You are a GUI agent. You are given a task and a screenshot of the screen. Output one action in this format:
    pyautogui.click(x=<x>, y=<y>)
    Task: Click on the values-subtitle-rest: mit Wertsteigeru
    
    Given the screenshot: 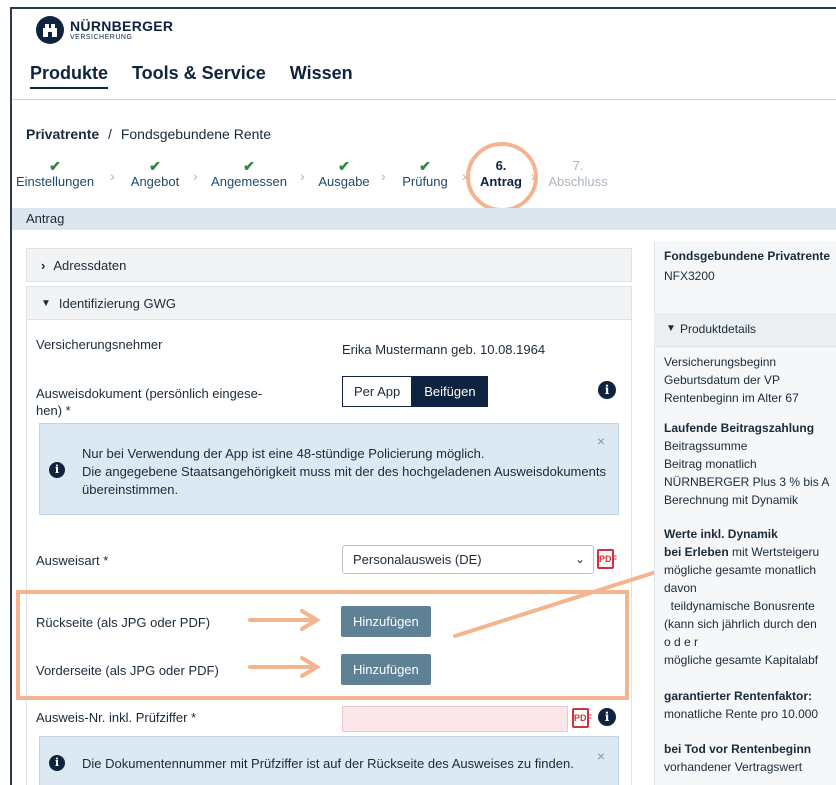 What is the action you would take?
    pyautogui.click(x=774, y=552)
    